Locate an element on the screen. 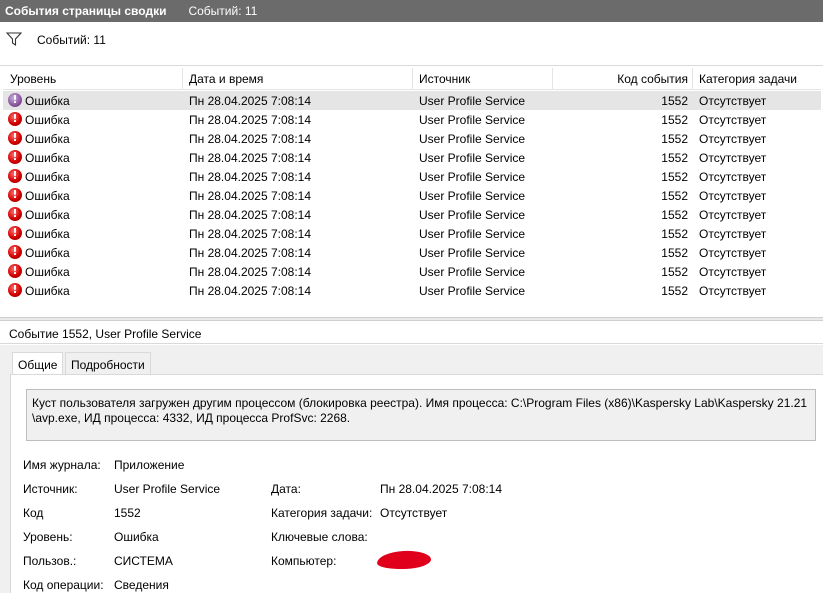 This screenshot has height=593, width=823. log-name-value: Приложение is located at coordinates (149, 465).